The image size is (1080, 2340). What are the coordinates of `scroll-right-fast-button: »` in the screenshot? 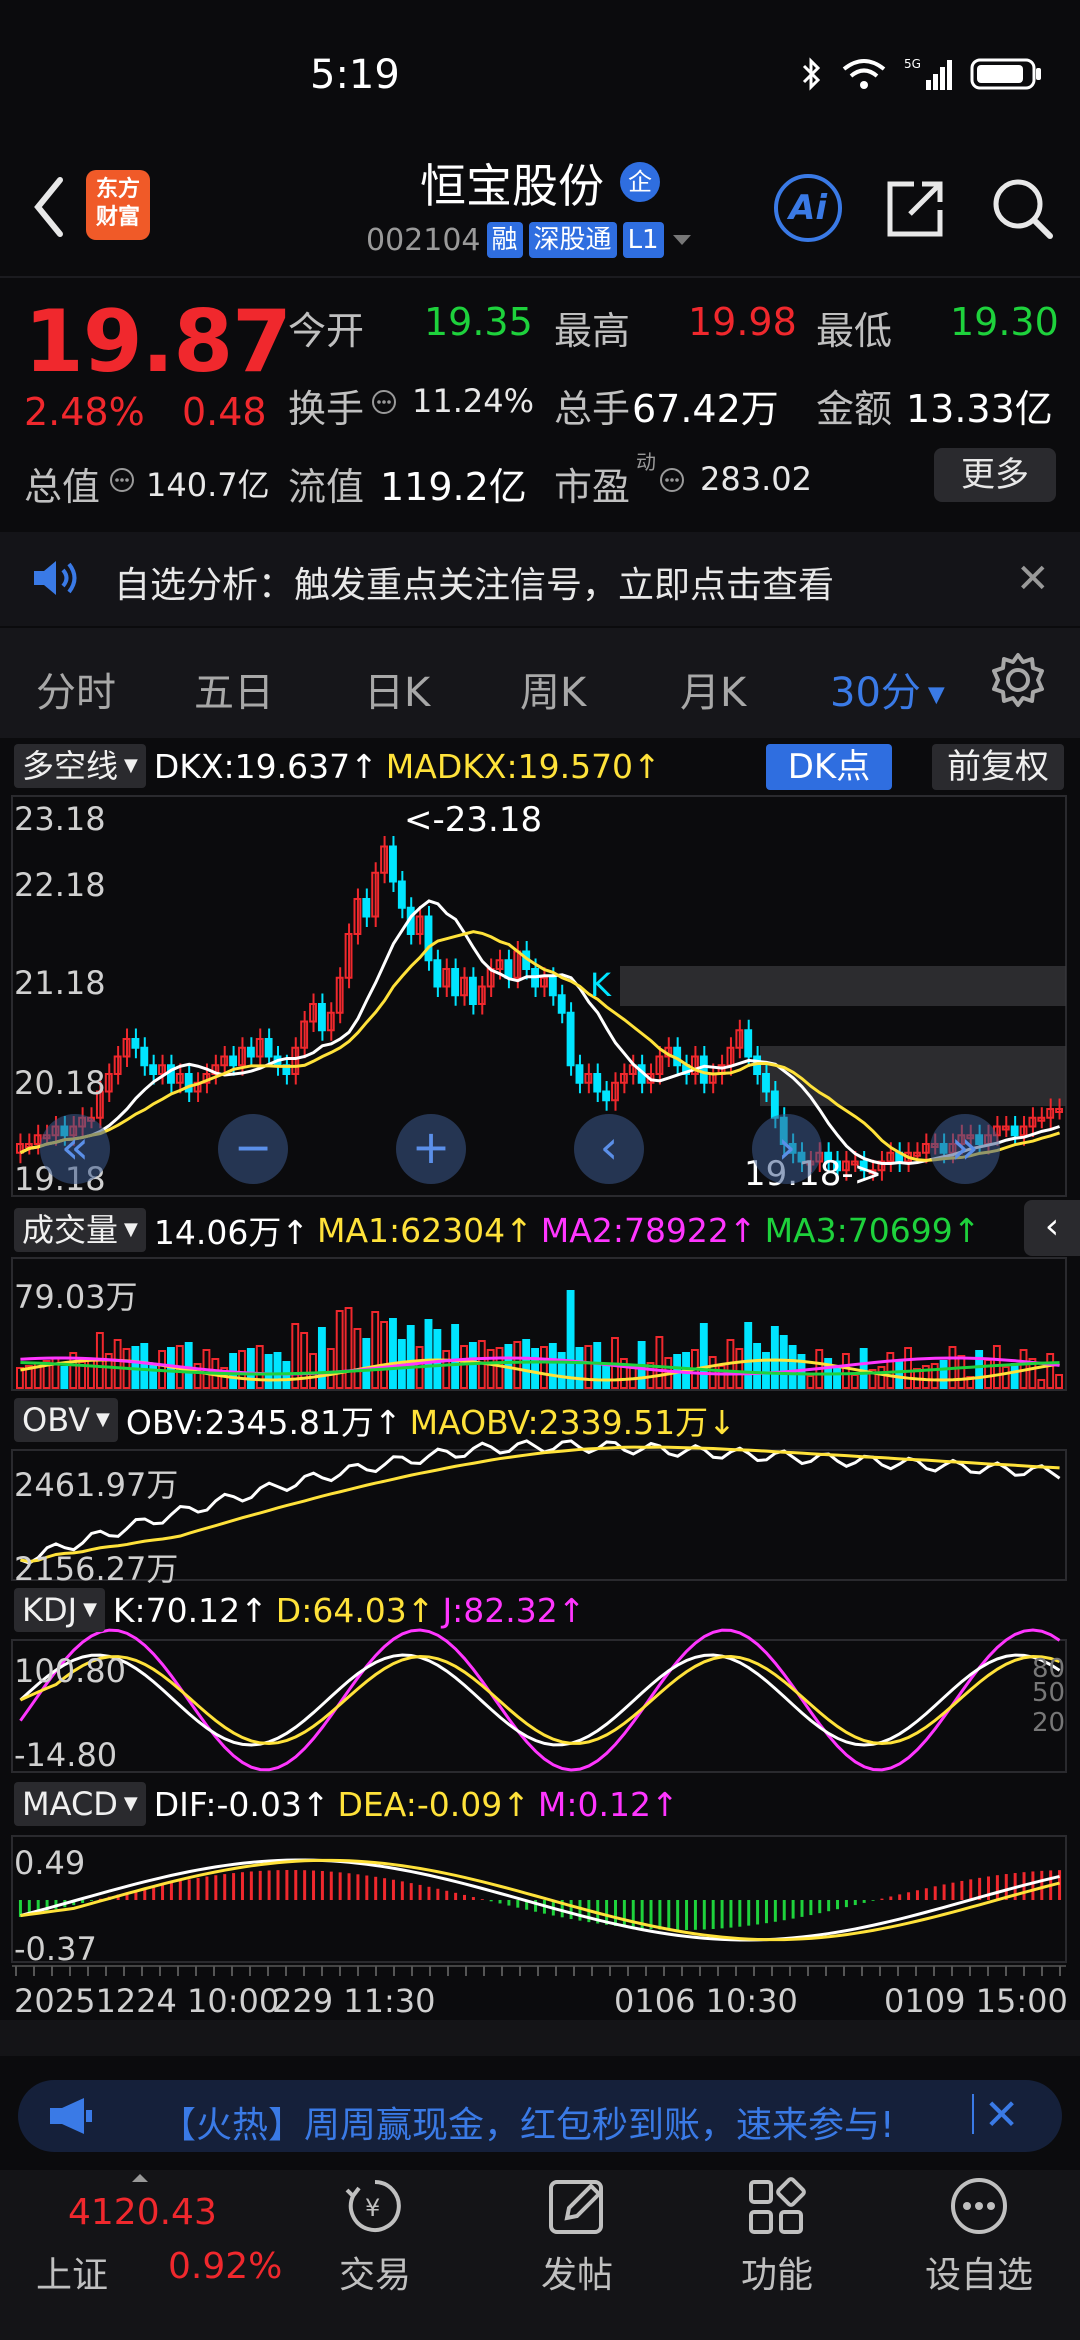 It's located at (965, 1149).